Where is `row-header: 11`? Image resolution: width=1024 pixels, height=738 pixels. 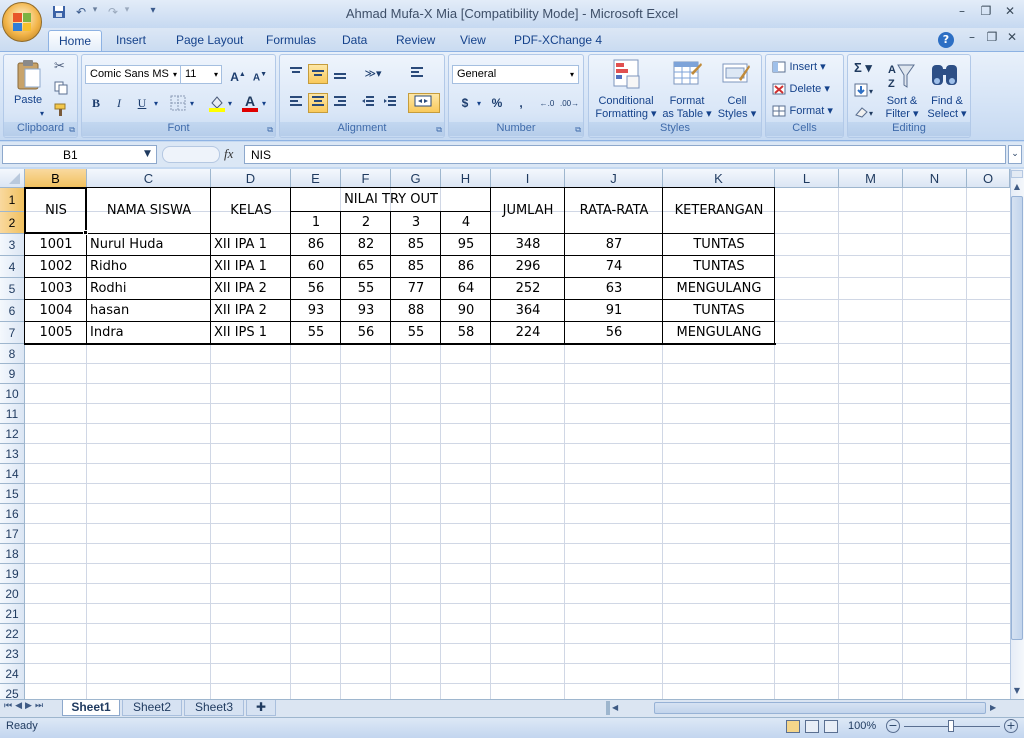
row-header: 11 is located at coordinates (12, 414).